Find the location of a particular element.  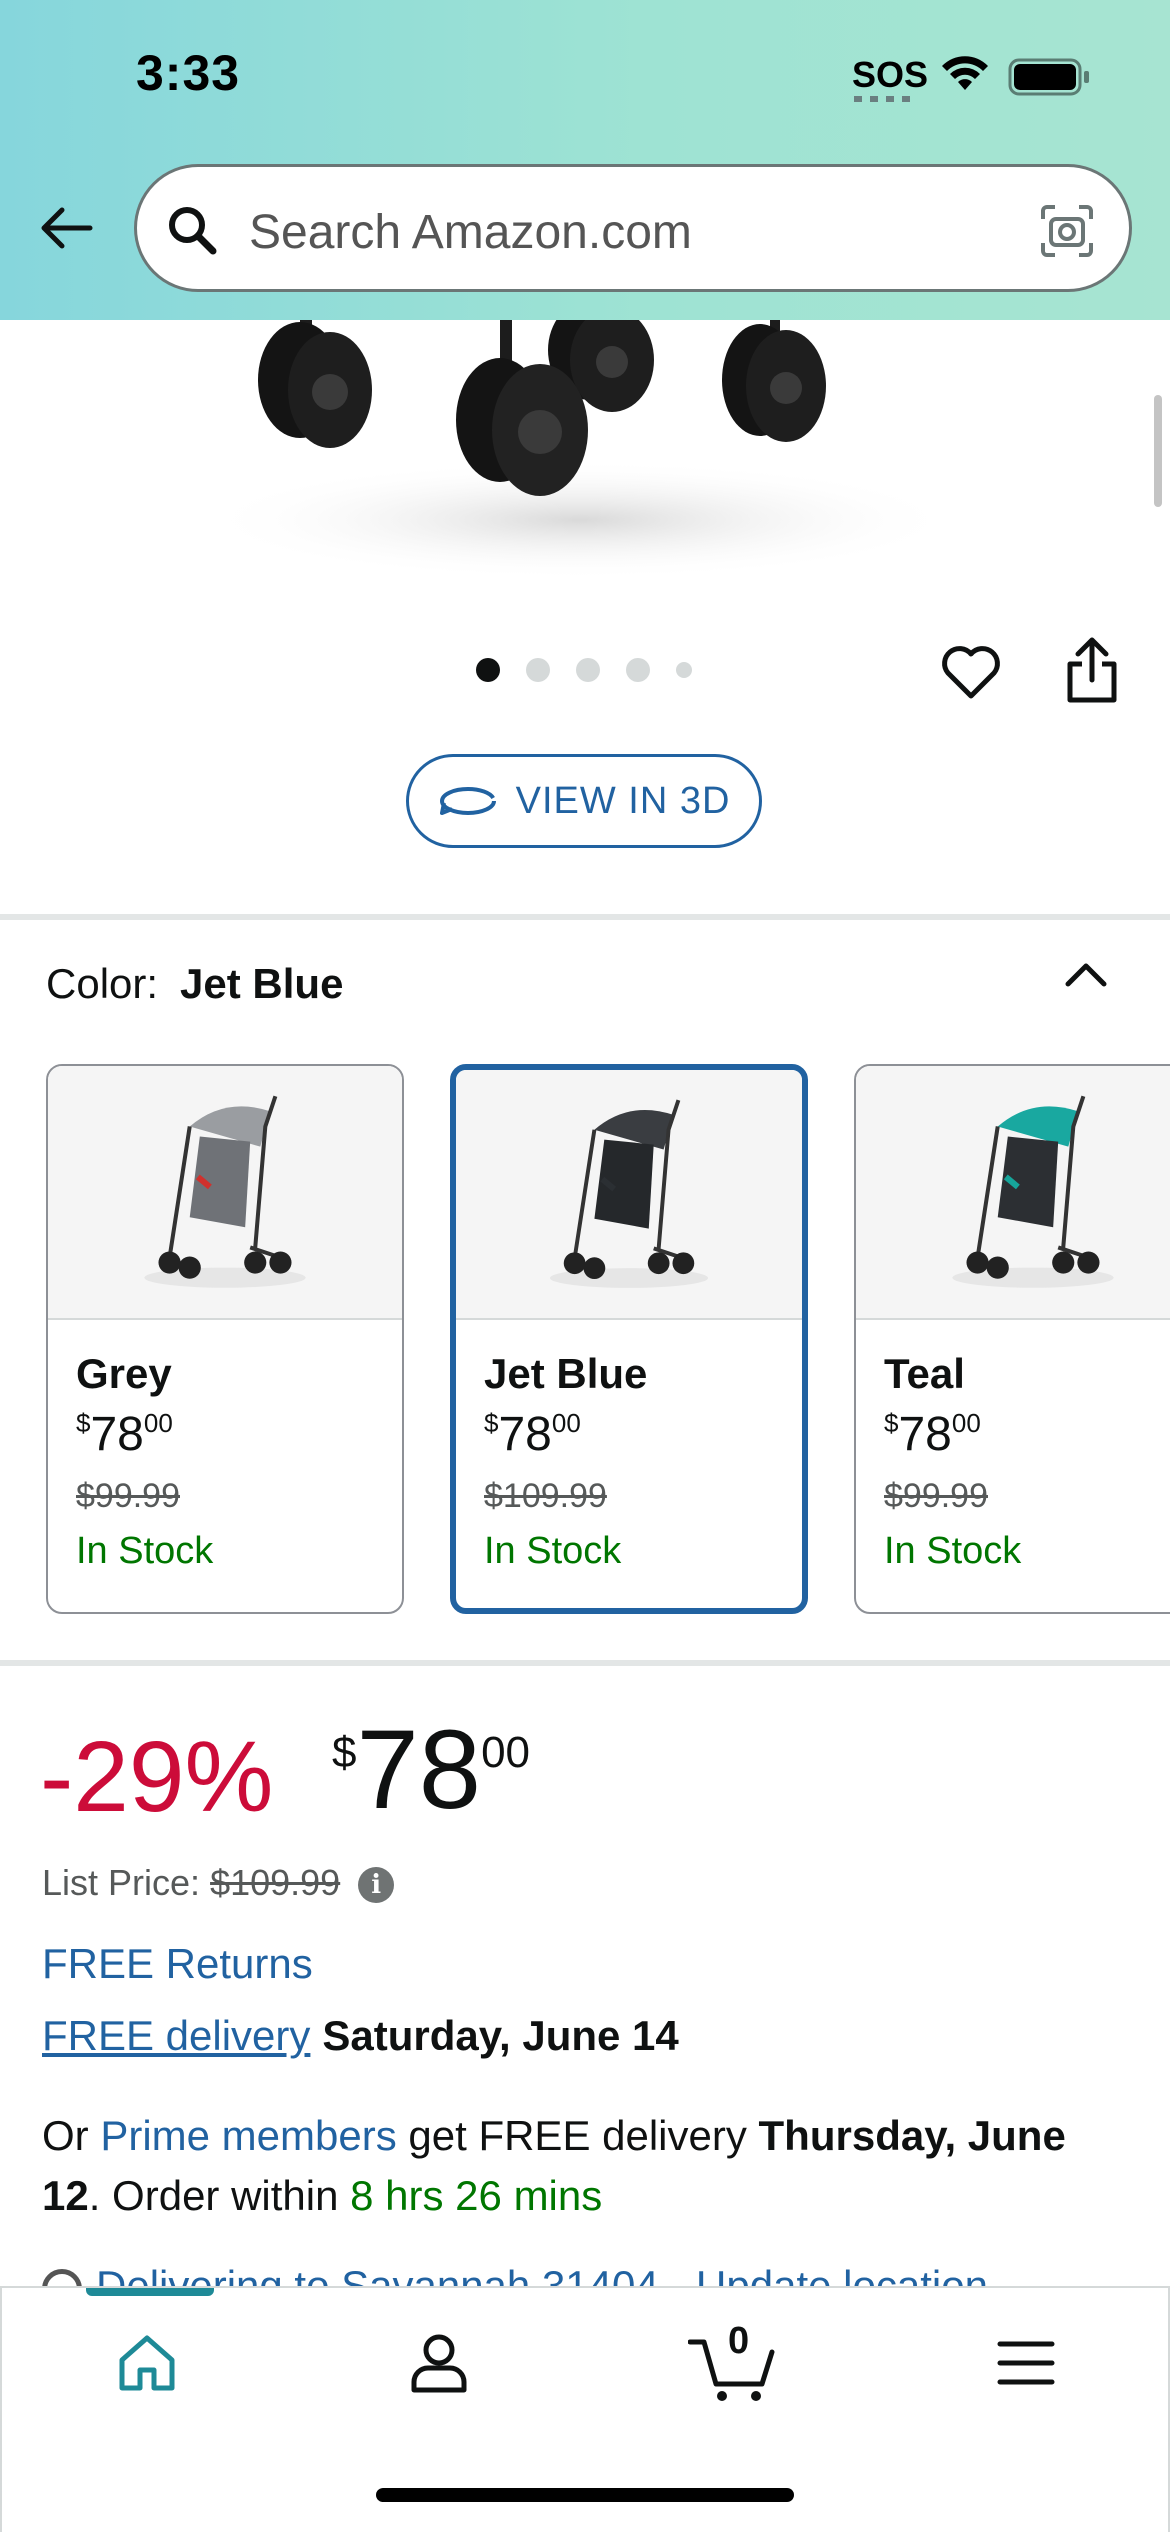

wifi-icon is located at coordinates (965, 73).